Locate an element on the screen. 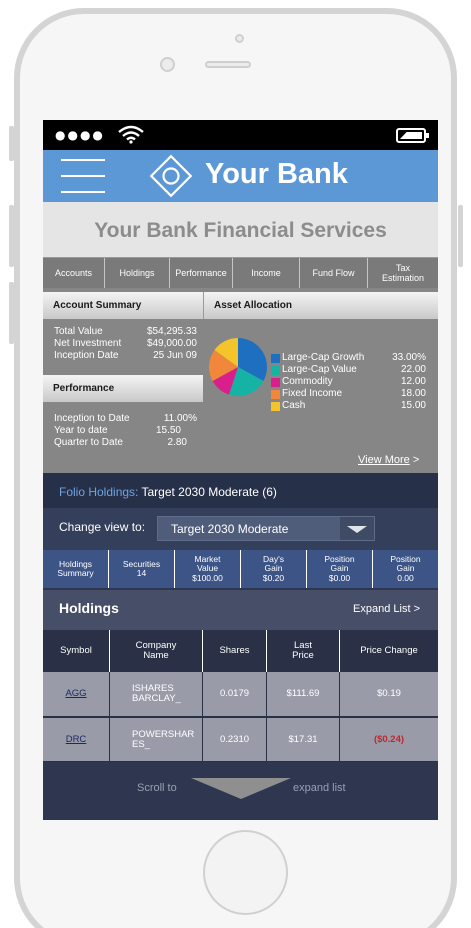 The height and width of the screenshot is (928, 471). shares-value: 0.2310 is located at coordinates (235, 739).